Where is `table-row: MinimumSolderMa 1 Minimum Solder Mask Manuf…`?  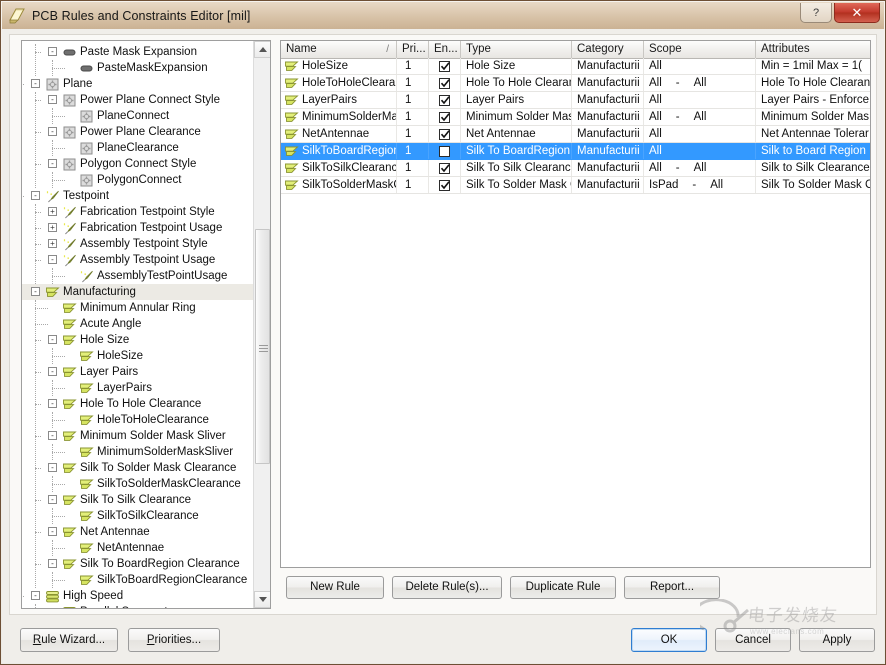
table-row: MinimumSolderMa 1 Minimum Solder Mask Manuf… is located at coordinates (575, 117).